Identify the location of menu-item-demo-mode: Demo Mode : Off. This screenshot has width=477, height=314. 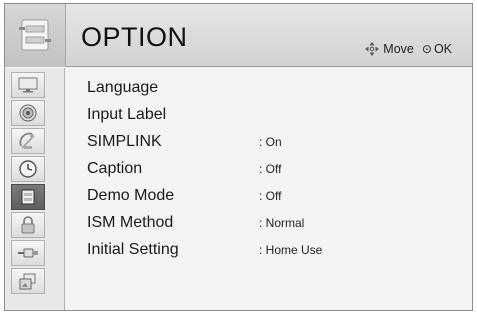
(277, 196).